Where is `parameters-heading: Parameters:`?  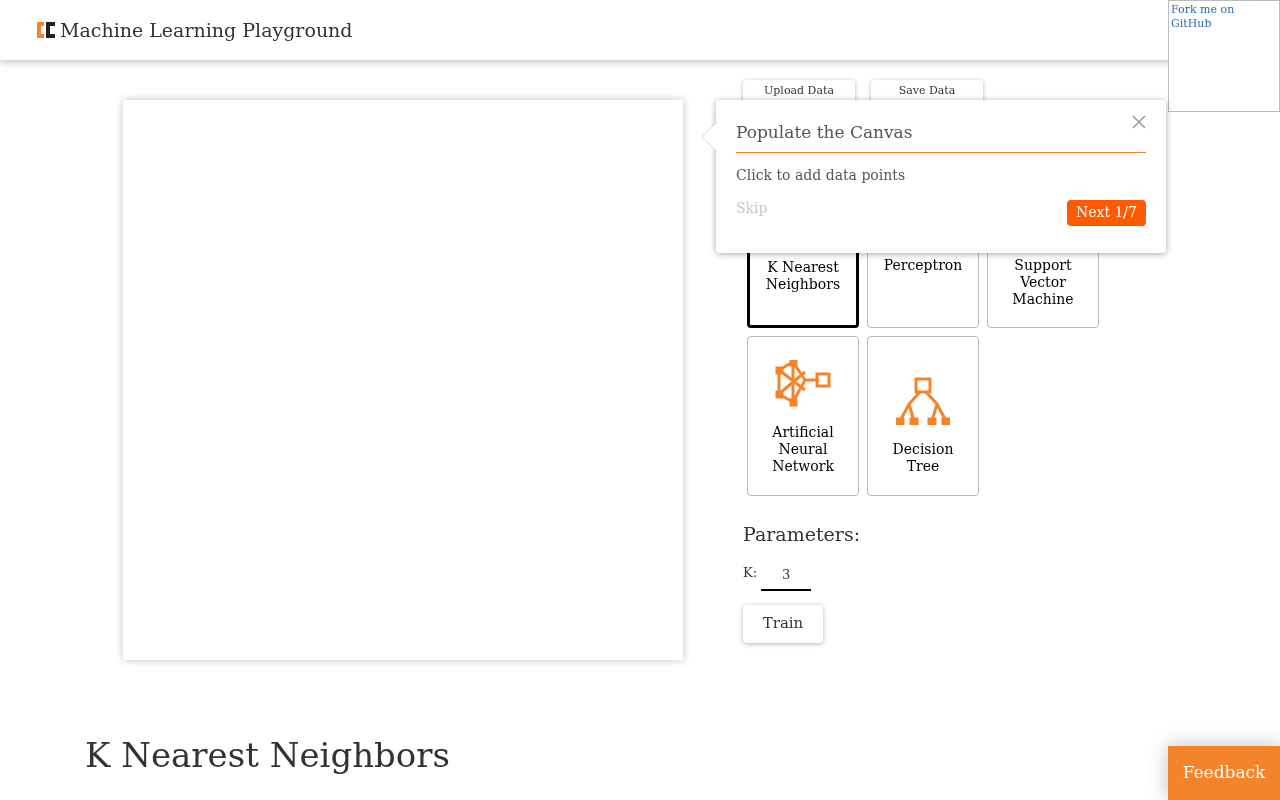 parameters-heading: Parameters: is located at coordinates (802, 534).